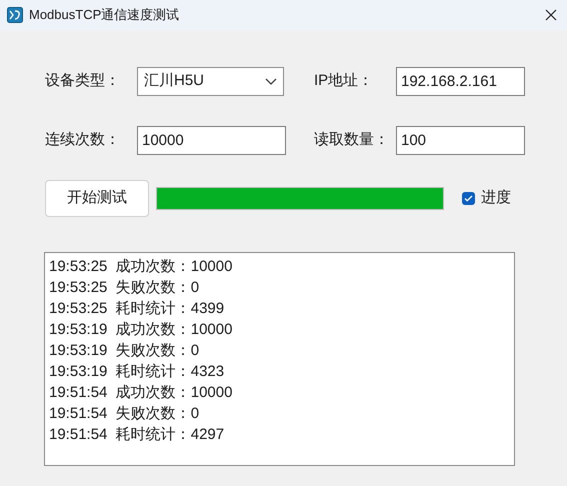 This screenshot has height=486, width=567. What do you see at coordinates (496, 198) in the screenshot?
I see `checkbox-label: 进度` at bounding box center [496, 198].